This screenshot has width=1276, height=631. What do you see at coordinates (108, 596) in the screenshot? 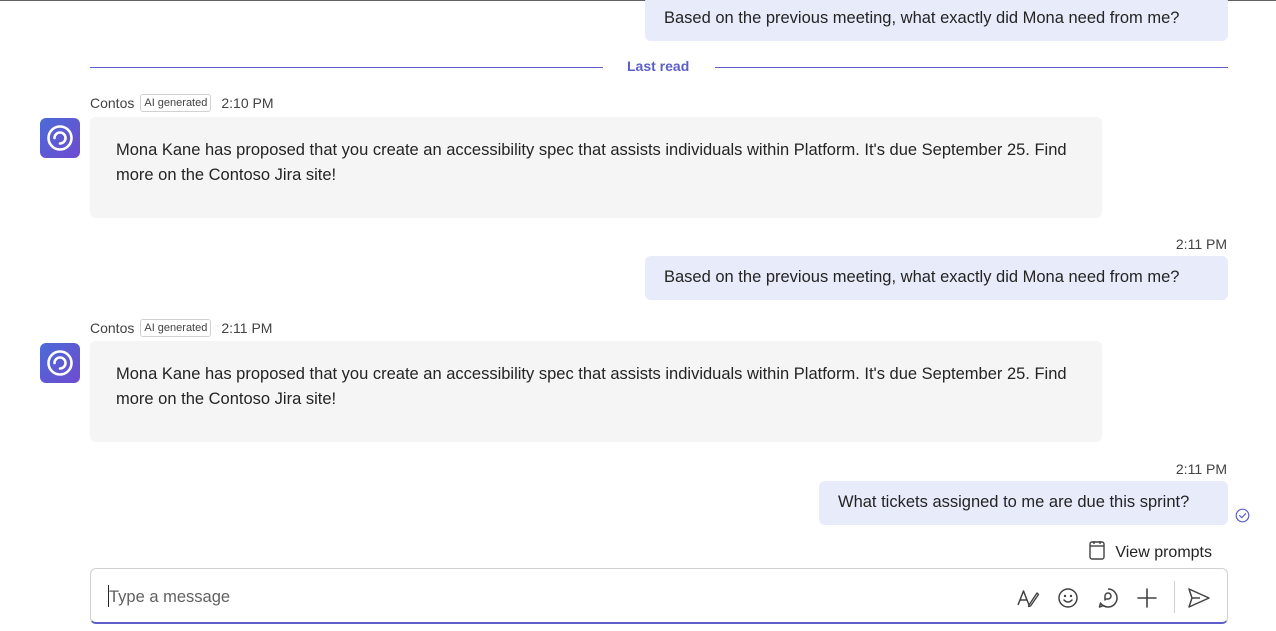
I see `text-cursor` at bounding box center [108, 596].